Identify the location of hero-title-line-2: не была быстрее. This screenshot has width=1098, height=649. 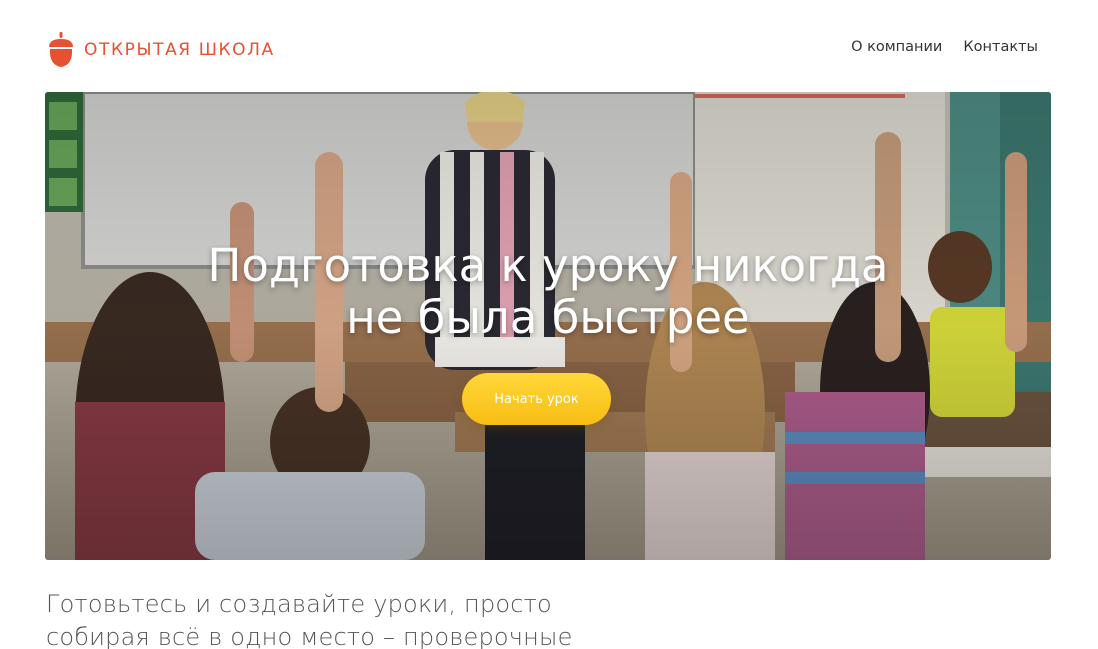
(548, 317).